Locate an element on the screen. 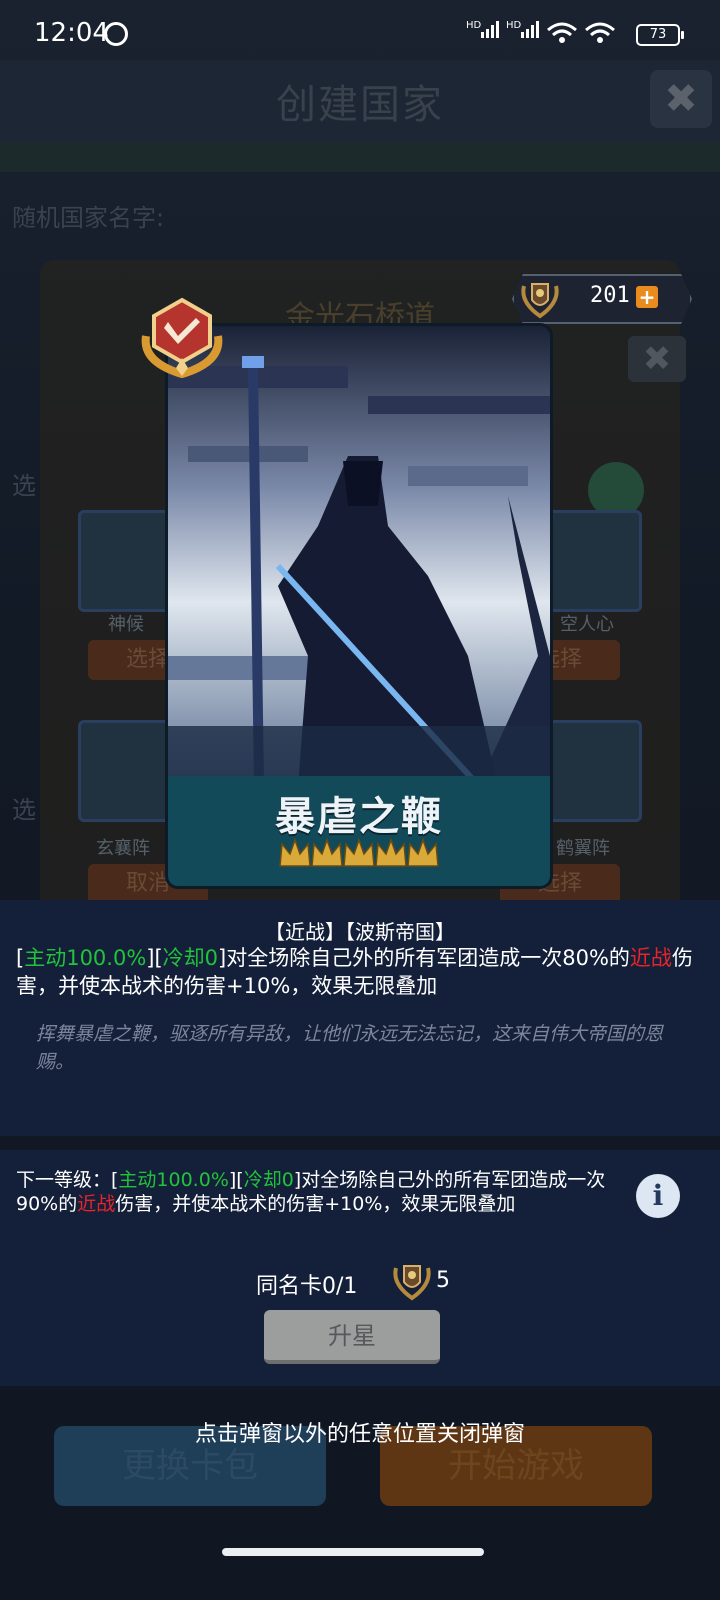 The width and height of the screenshot is (720, 1600). melee-keyword: 近战 is located at coordinates (650, 958).